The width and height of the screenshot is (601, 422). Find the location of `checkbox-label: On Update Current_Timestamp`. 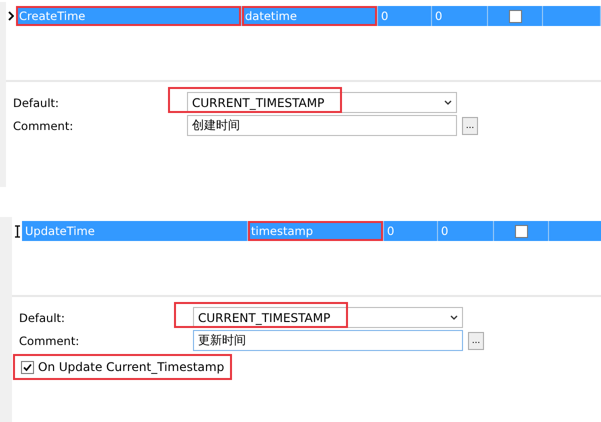

checkbox-label: On Update Current_Timestamp is located at coordinates (131, 367).